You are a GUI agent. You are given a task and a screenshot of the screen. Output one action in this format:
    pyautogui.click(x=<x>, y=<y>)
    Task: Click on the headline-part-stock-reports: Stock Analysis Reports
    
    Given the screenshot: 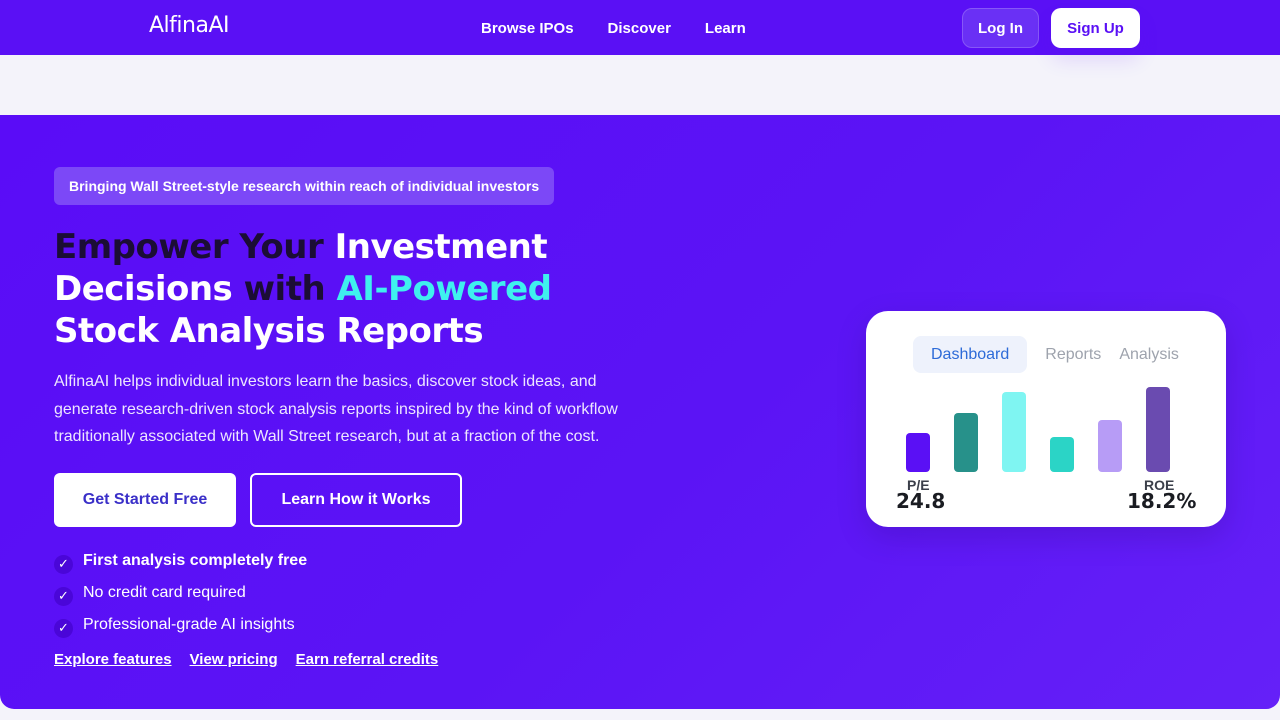 What is the action you would take?
    pyautogui.click(x=269, y=331)
    